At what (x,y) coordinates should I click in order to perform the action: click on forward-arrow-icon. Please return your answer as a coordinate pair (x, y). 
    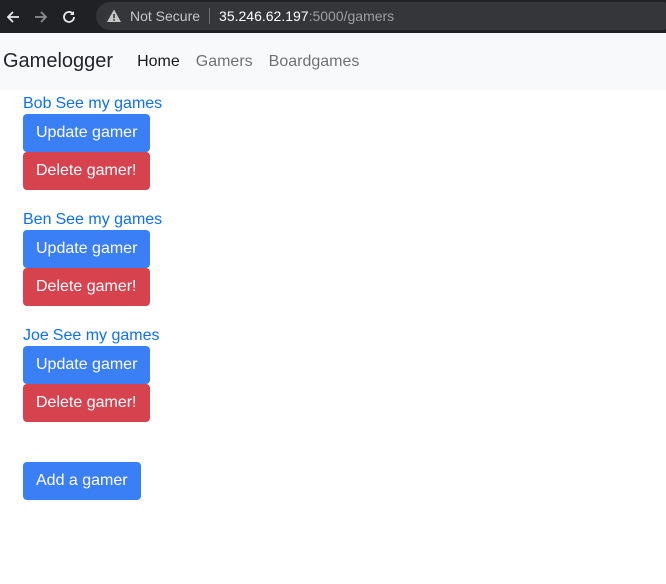
    Looking at the image, I should click on (41, 16).